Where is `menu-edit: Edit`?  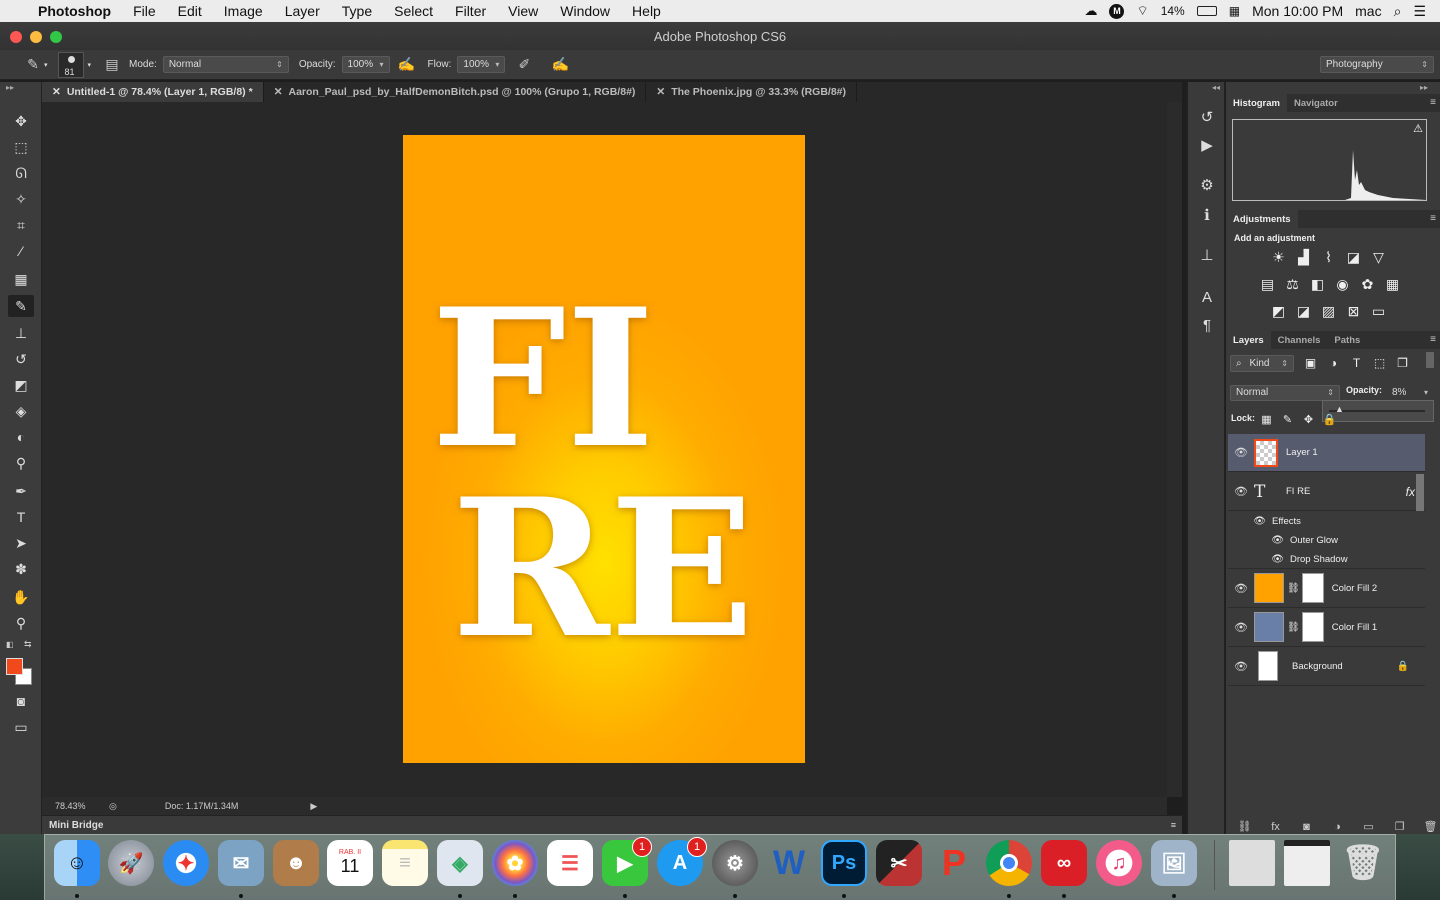 menu-edit: Edit is located at coordinates (190, 11).